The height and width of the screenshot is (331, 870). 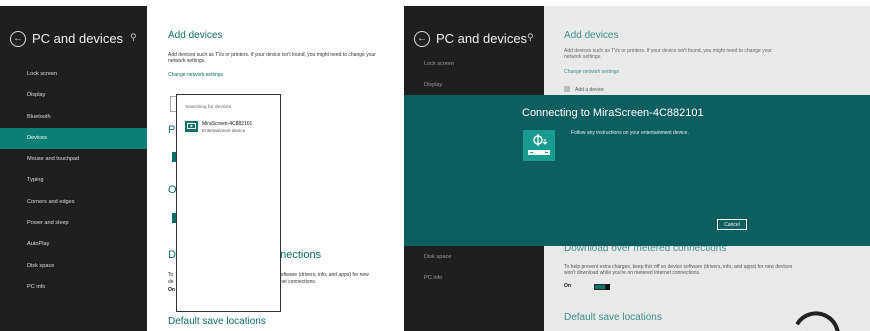 I want to click on device-name: MiraScreen-4C882101, so click(x=227, y=124).